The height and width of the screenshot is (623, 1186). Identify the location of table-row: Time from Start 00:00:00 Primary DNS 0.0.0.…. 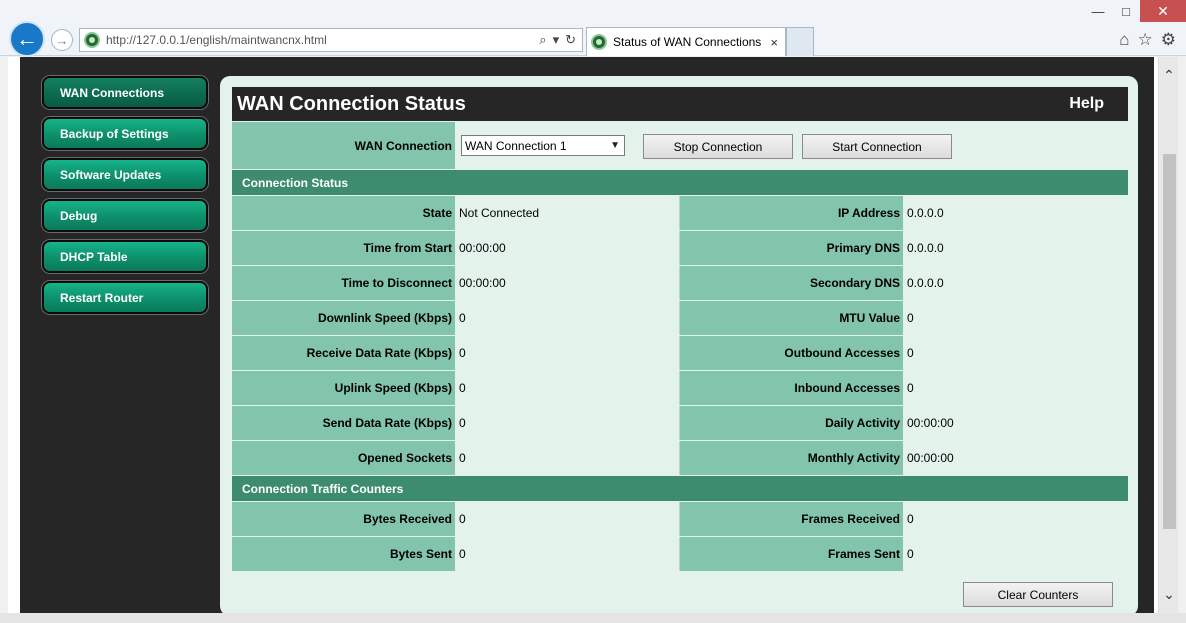
(680, 248).